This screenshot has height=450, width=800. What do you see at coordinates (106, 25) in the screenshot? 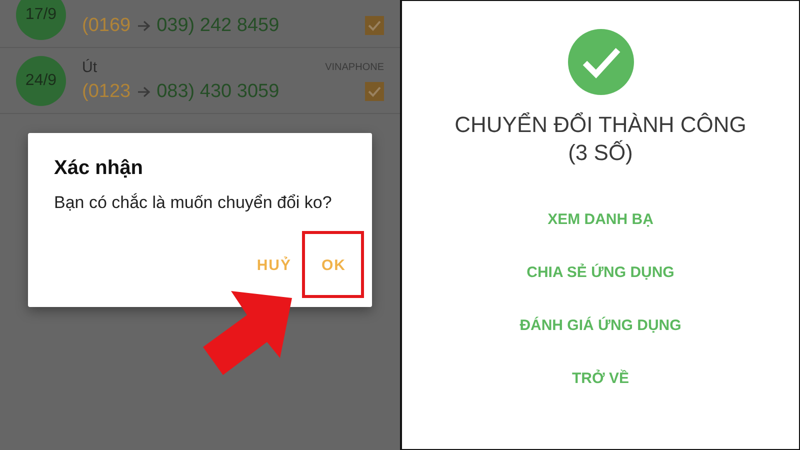
I see `old-prefix: (0169` at bounding box center [106, 25].